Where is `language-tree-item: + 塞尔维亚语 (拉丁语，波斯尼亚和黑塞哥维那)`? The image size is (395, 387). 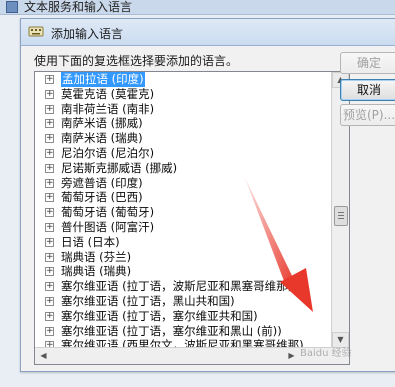
language-tree-item: + 塞尔维亚语 (拉丁语，波斯尼亚和黑塞哥维那) is located at coordinates (176, 286).